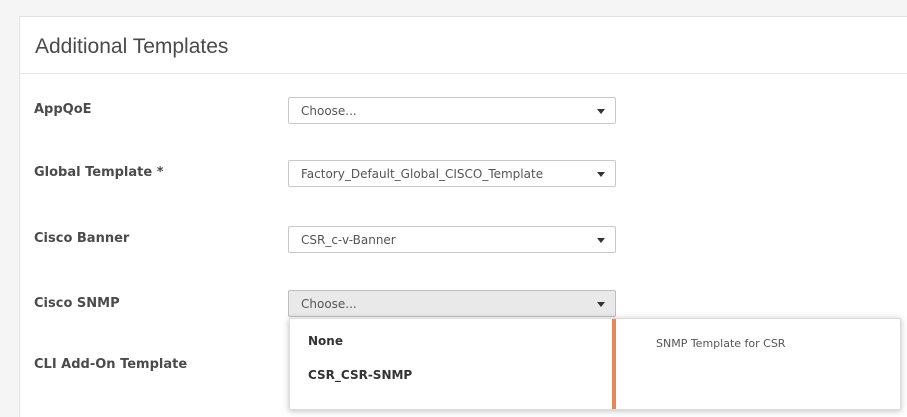  What do you see at coordinates (360, 375) in the screenshot?
I see `dropdown-option-csr-csr-snmp: CSR_CSR-SNMP` at bounding box center [360, 375].